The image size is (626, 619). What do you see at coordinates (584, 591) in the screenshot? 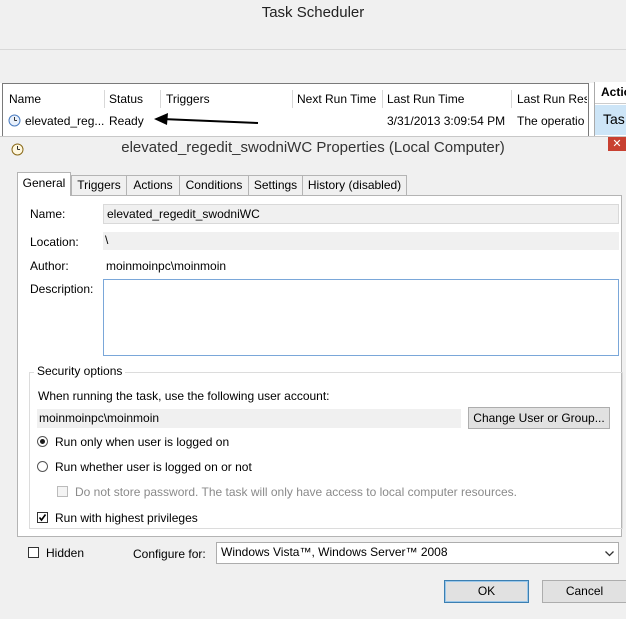
I see `cancel-button: Cancel` at bounding box center [584, 591].